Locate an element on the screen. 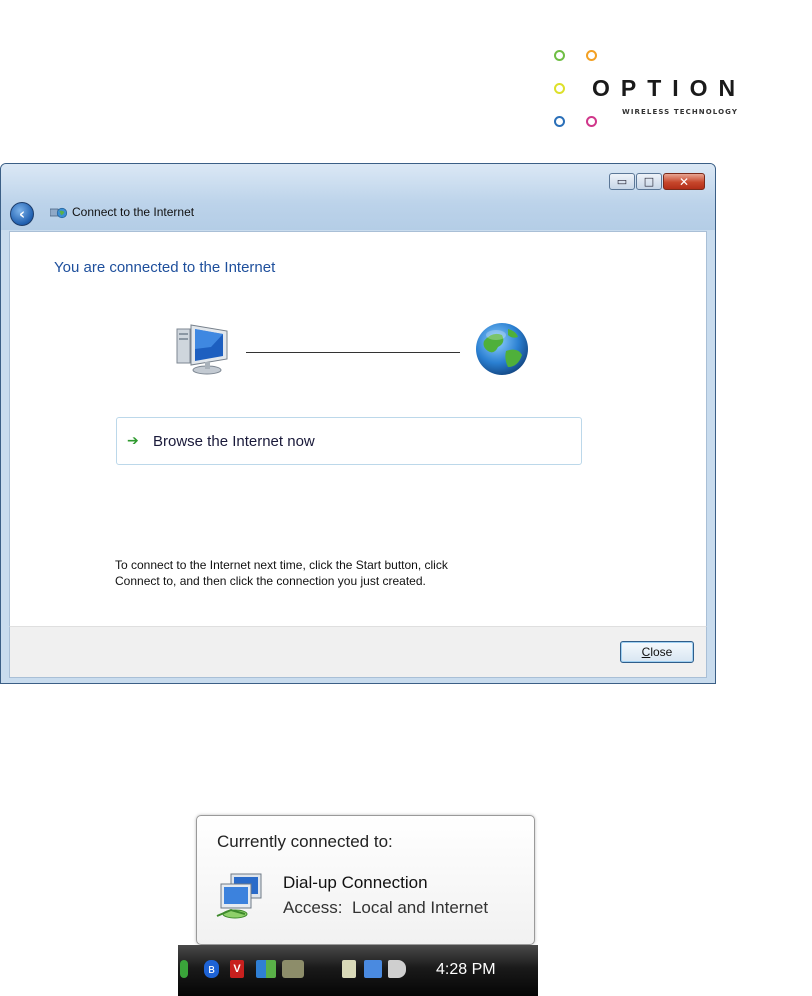 The width and height of the screenshot is (812, 996). dialog-footer: Close is located at coordinates (358, 652).